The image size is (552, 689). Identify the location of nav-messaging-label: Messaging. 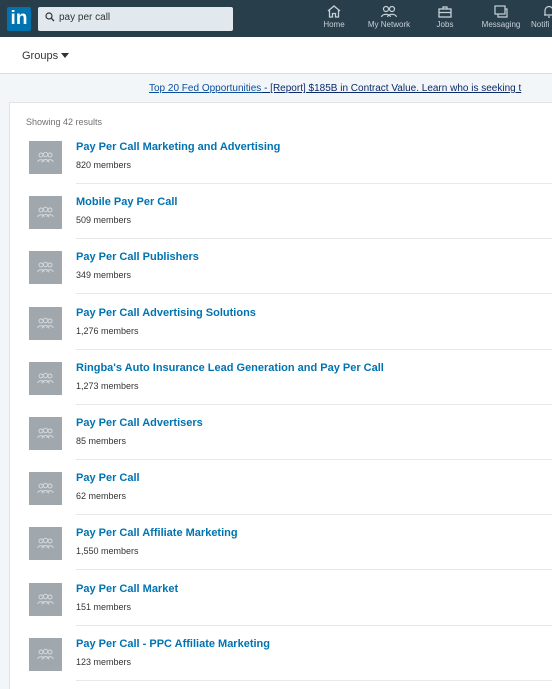
(501, 24).